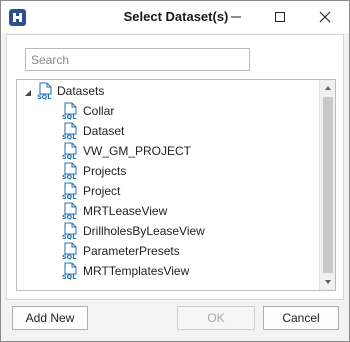  What do you see at coordinates (144, 231) in the screenshot?
I see `tree-item-label: DrillholesByLeaseView` at bounding box center [144, 231].